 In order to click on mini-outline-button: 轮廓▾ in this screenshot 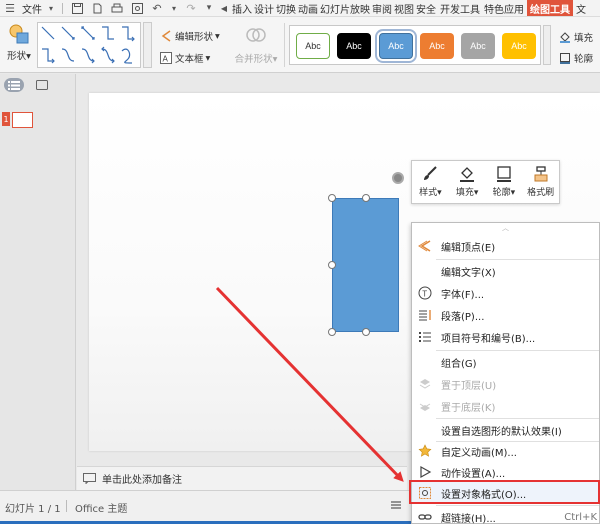, I will do `click(504, 182)`.